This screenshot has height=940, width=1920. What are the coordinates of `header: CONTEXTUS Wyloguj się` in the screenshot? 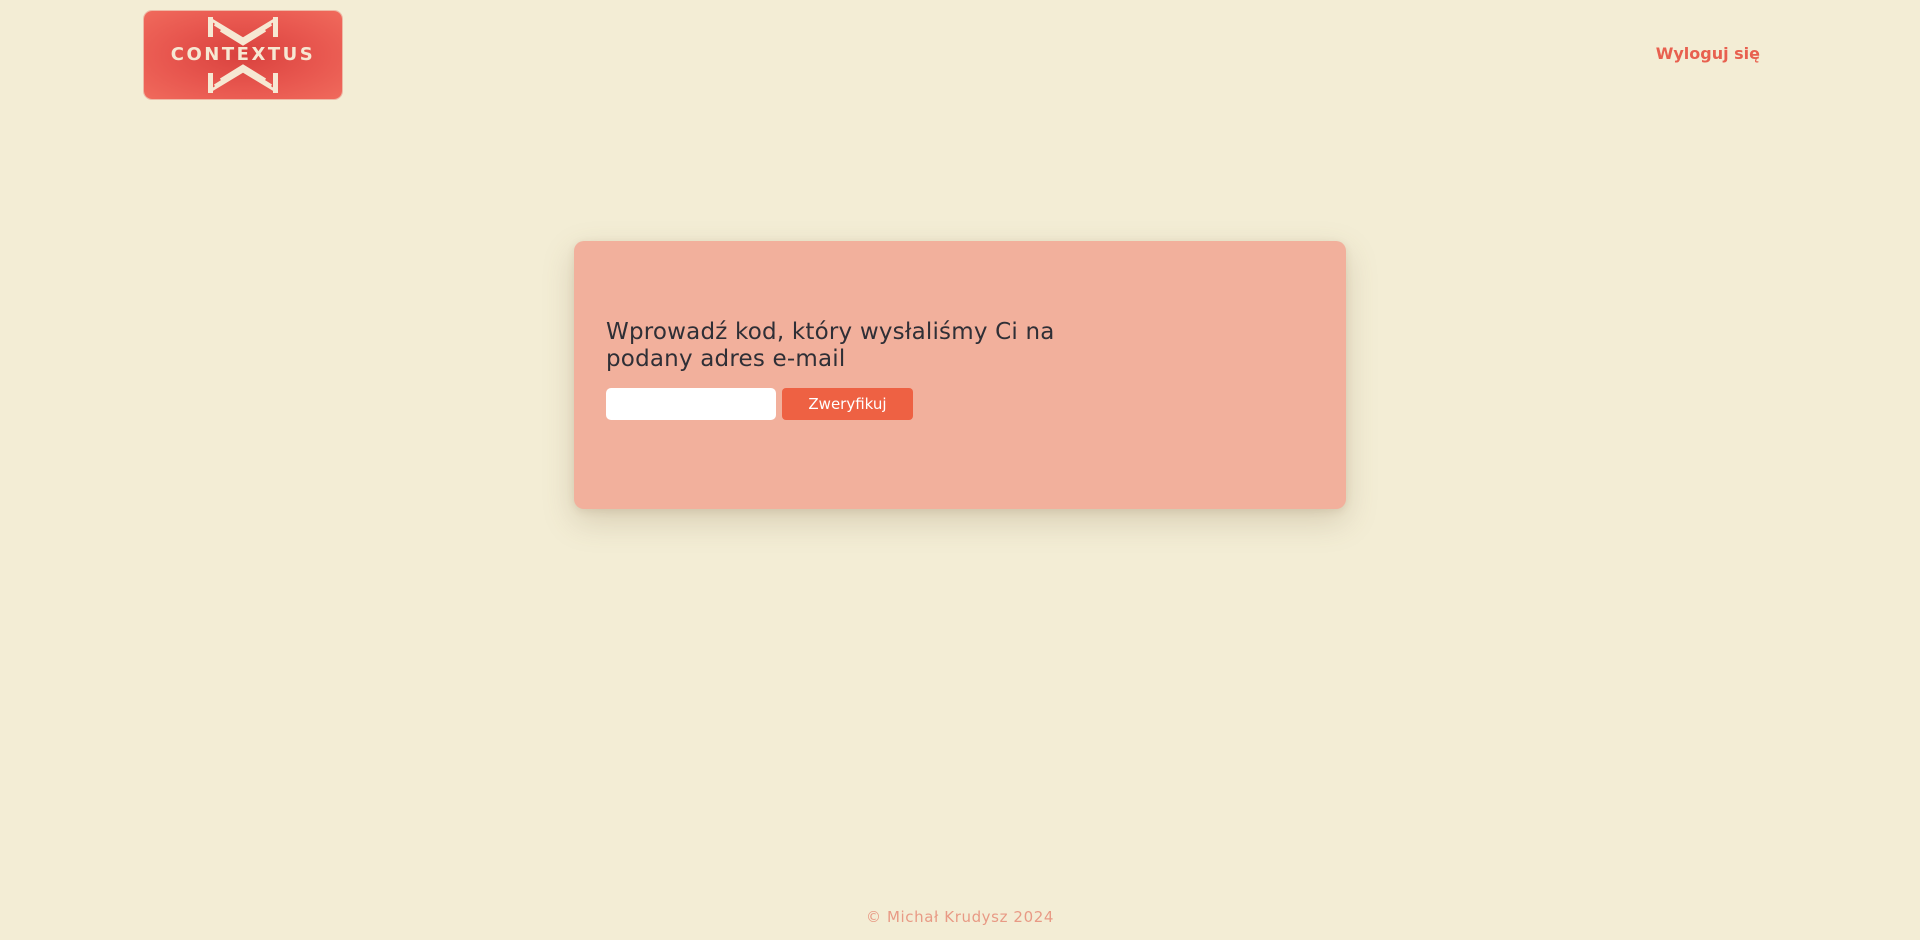 It's located at (960, 55).